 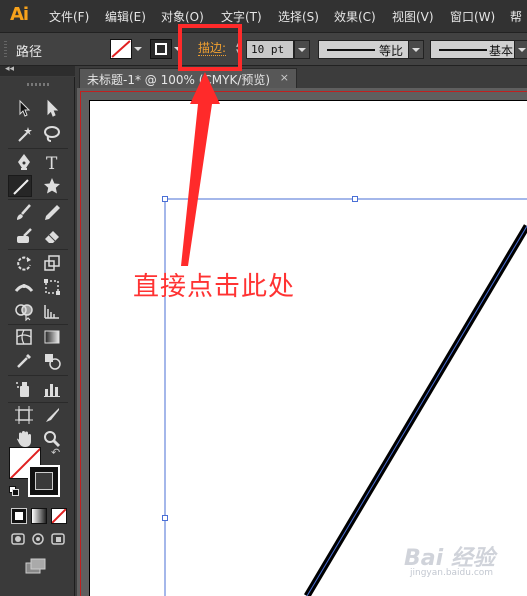 What do you see at coordinates (214, 287) in the screenshot?
I see `annotation-text: 直接点击此处` at bounding box center [214, 287].